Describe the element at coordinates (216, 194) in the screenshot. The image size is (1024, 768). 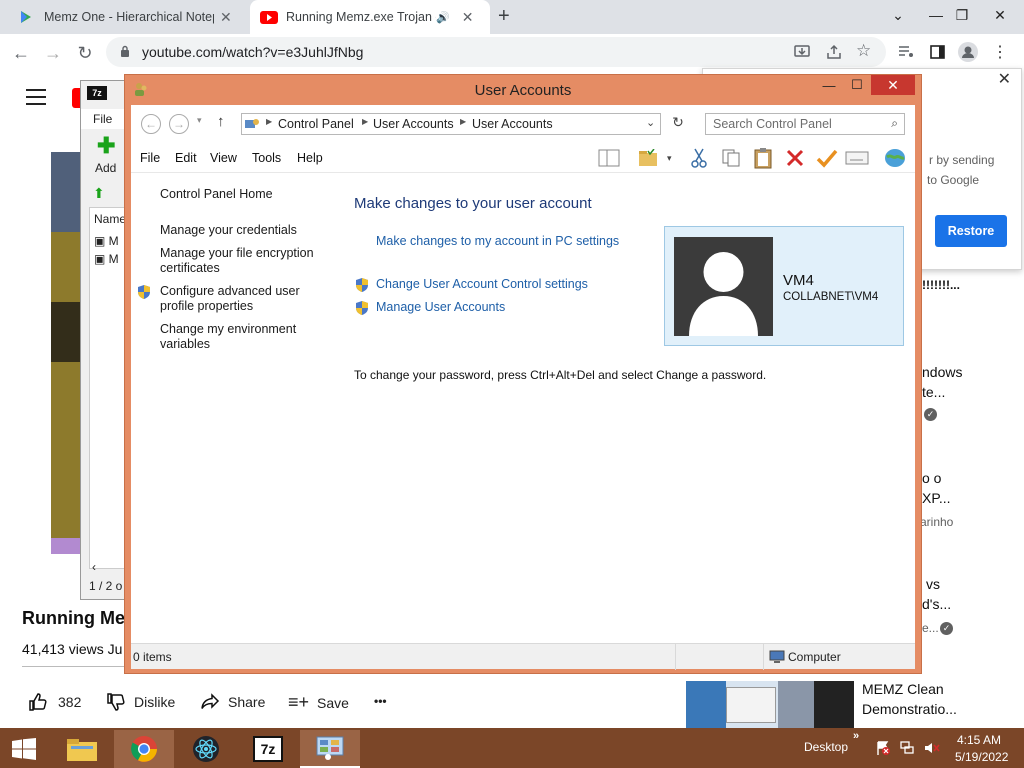
I see `control-panel-home-link: Control Panel Home` at that location.